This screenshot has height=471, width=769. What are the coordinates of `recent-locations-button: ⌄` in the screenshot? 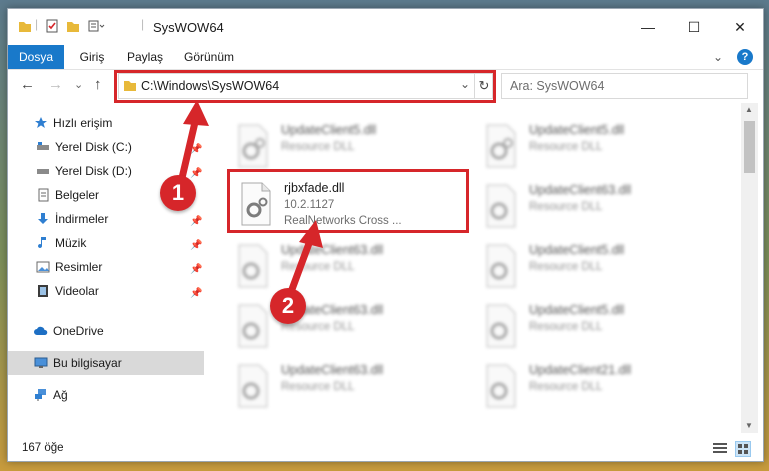 It's located at (78, 84).